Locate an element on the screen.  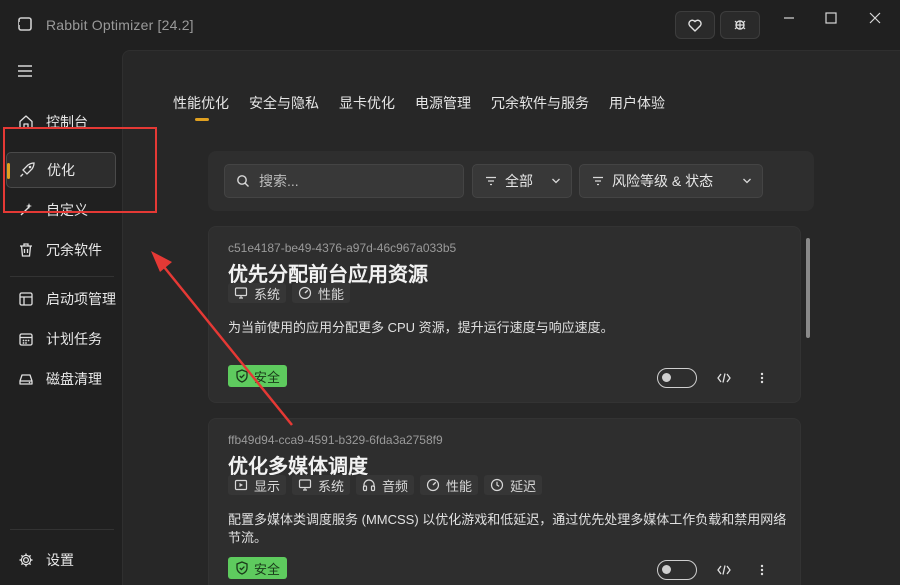
tweak-id: ffb49d94-cca9-4591-b329-6fda3a2758f9 is located at coordinates (335, 440).